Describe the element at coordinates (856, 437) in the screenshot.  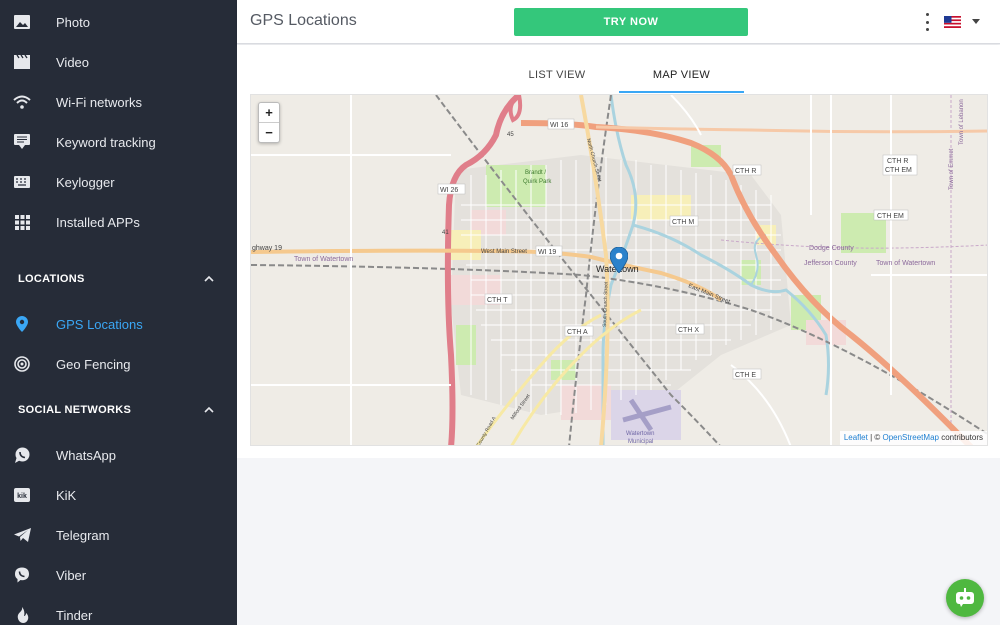
I see `leaflet-link: Leaflet` at that location.